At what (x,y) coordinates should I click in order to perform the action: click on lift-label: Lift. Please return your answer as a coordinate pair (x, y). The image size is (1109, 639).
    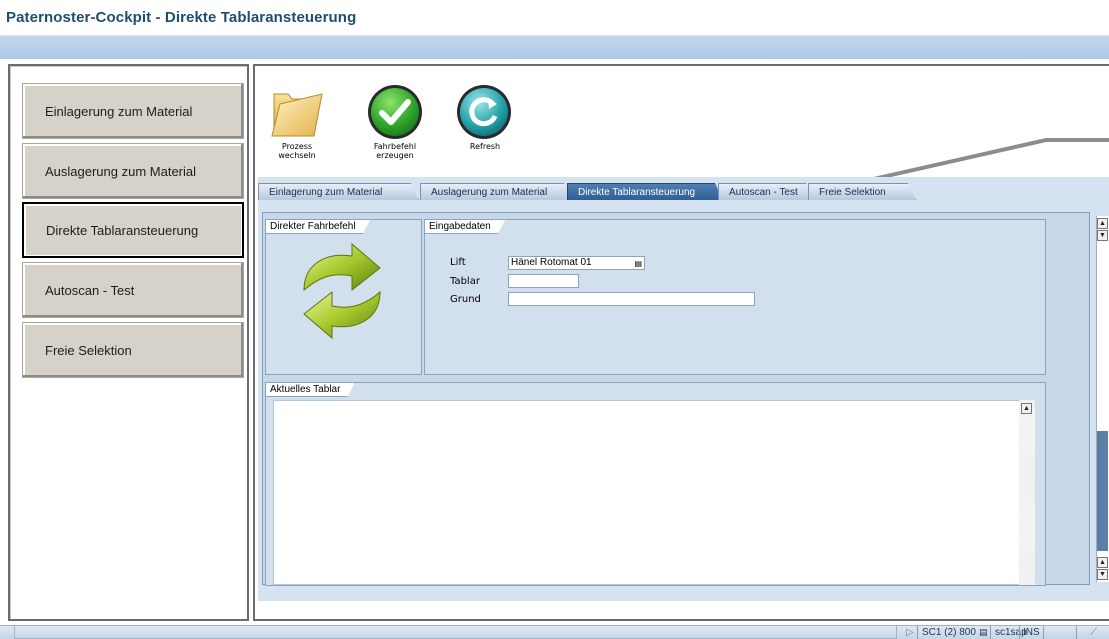
    Looking at the image, I should click on (458, 262).